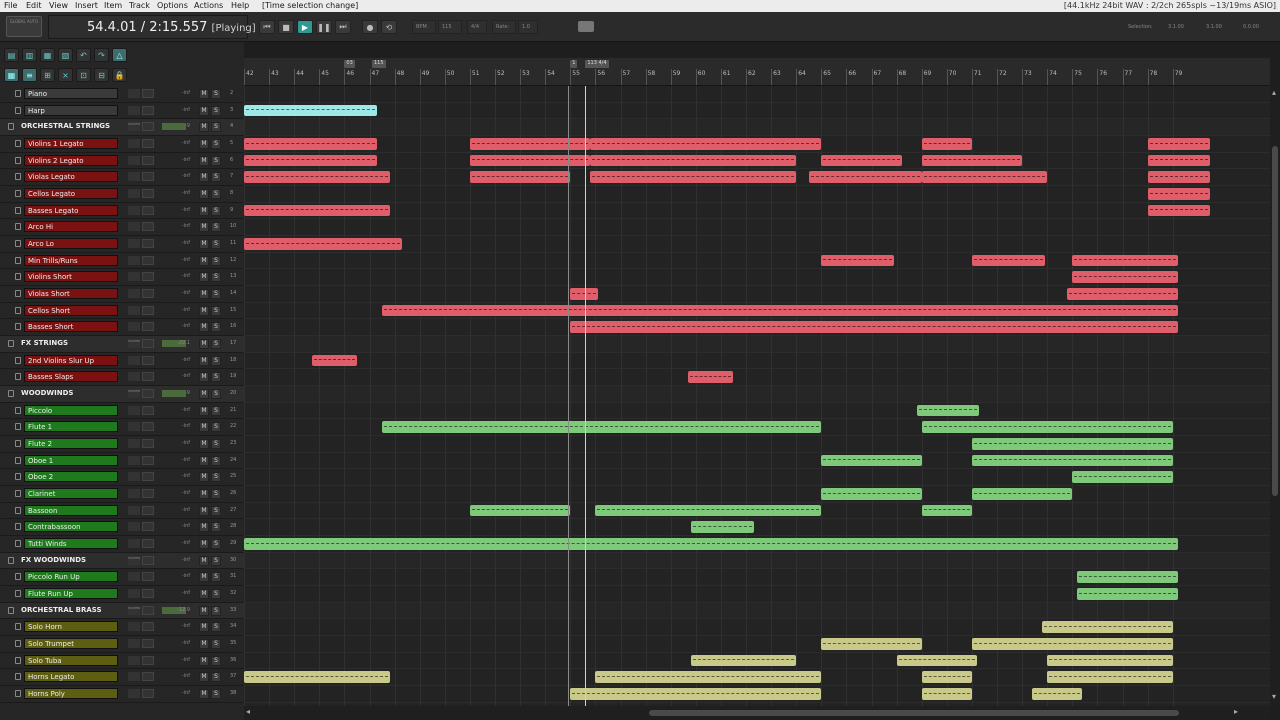 The height and width of the screenshot is (720, 1280). Describe the element at coordinates (86, 5) in the screenshot. I see `menu-insert: Insert` at that location.